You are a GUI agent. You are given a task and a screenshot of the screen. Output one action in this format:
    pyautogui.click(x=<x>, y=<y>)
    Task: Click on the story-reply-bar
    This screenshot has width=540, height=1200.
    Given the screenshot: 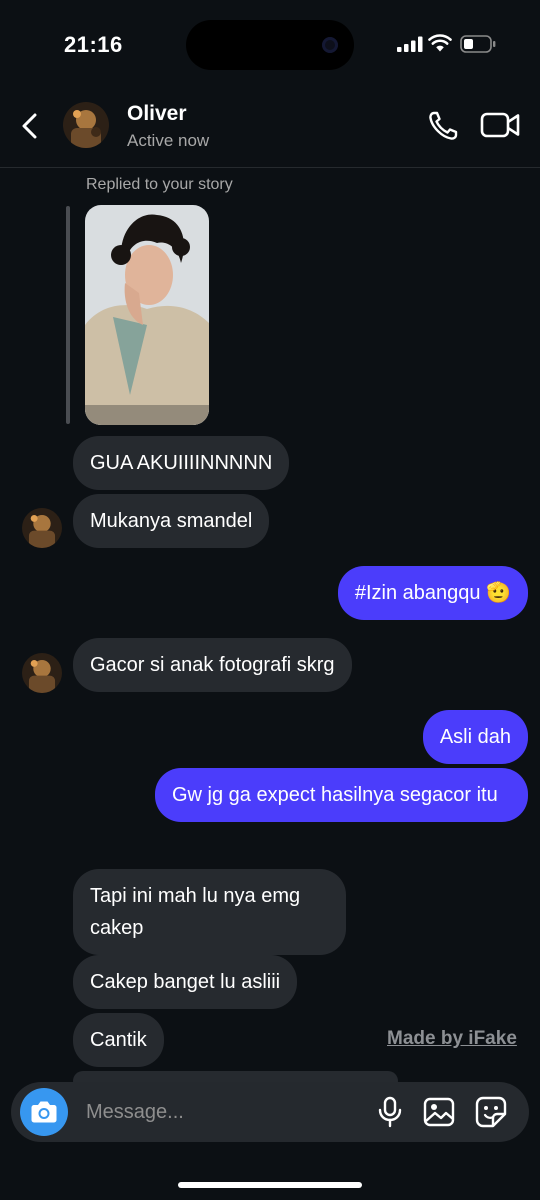 What is the action you would take?
    pyautogui.click(x=68, y=315)
    